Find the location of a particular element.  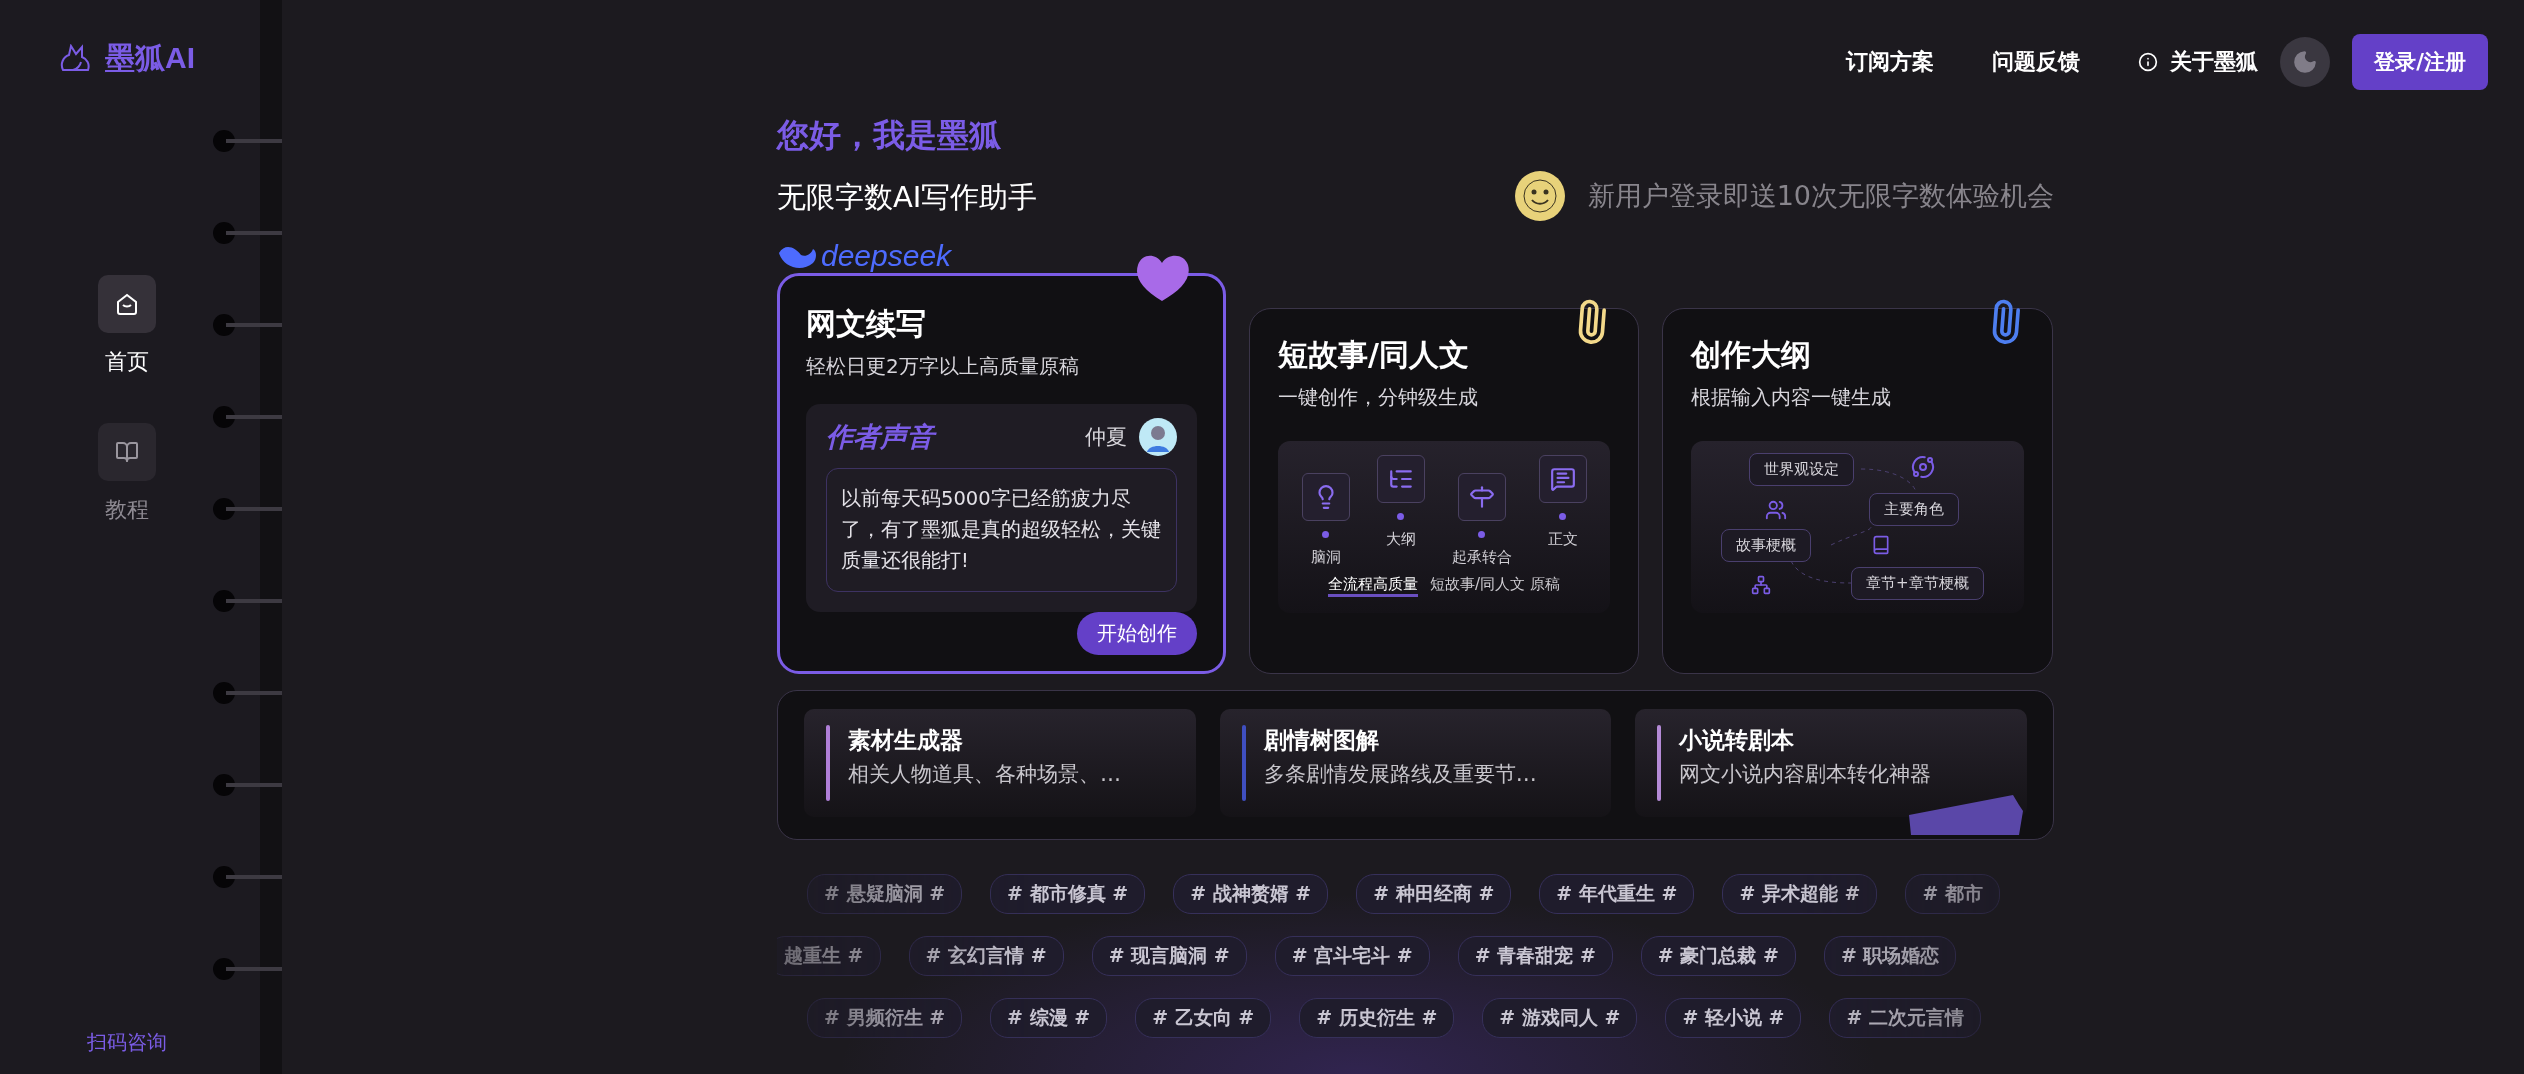

avatar is located at coordinates (1158, 437).